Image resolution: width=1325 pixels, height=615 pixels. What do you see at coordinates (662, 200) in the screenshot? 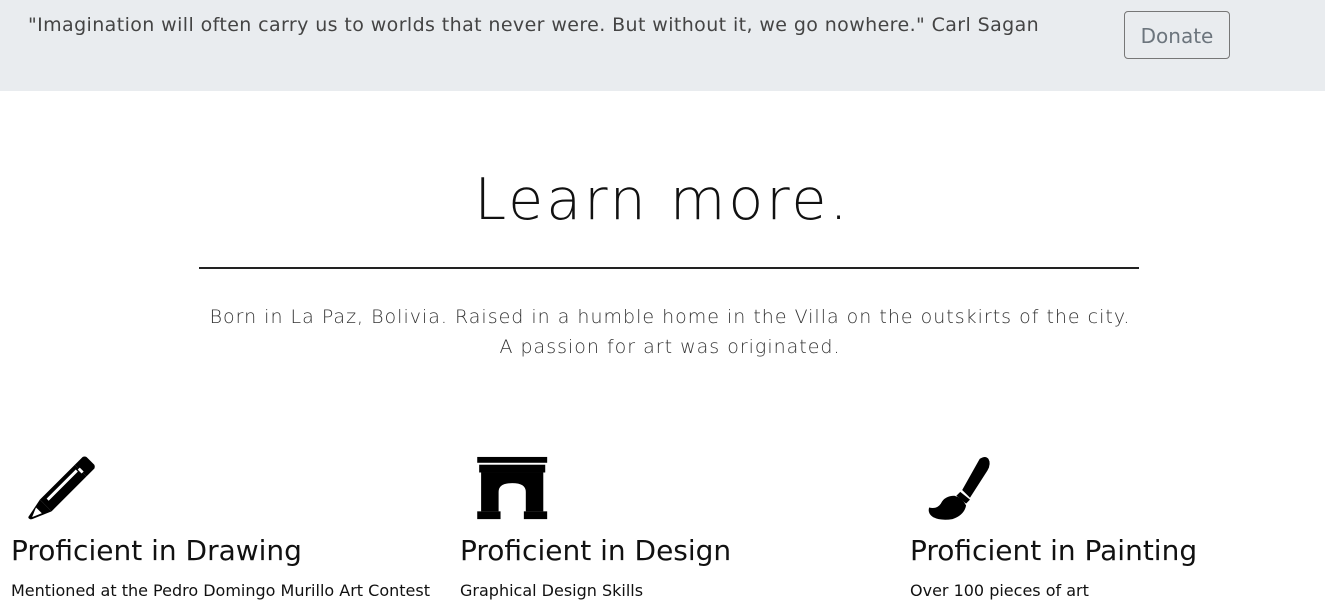
I see `section-title: Learn more.` at bounding box center [662, 200].